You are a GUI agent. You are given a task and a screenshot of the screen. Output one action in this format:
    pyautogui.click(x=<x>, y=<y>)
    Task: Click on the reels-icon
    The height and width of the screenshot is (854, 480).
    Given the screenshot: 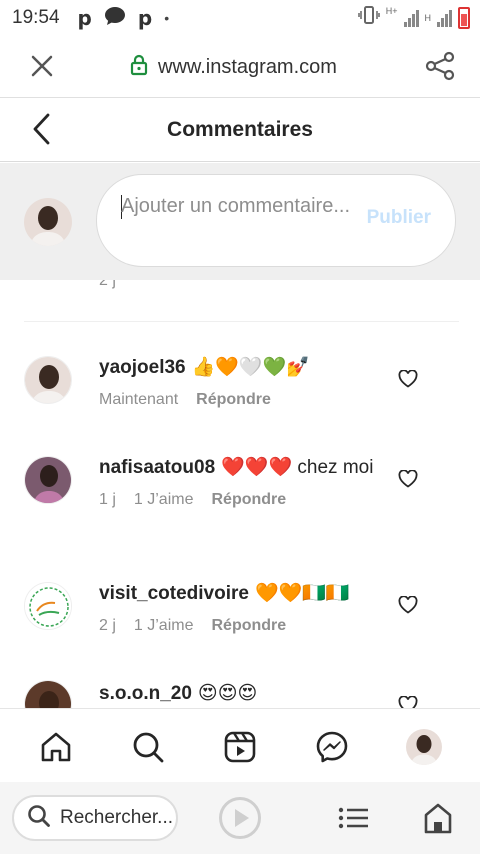 What is the action you would take?
    pyautogui.click(x=240, y=747)
    